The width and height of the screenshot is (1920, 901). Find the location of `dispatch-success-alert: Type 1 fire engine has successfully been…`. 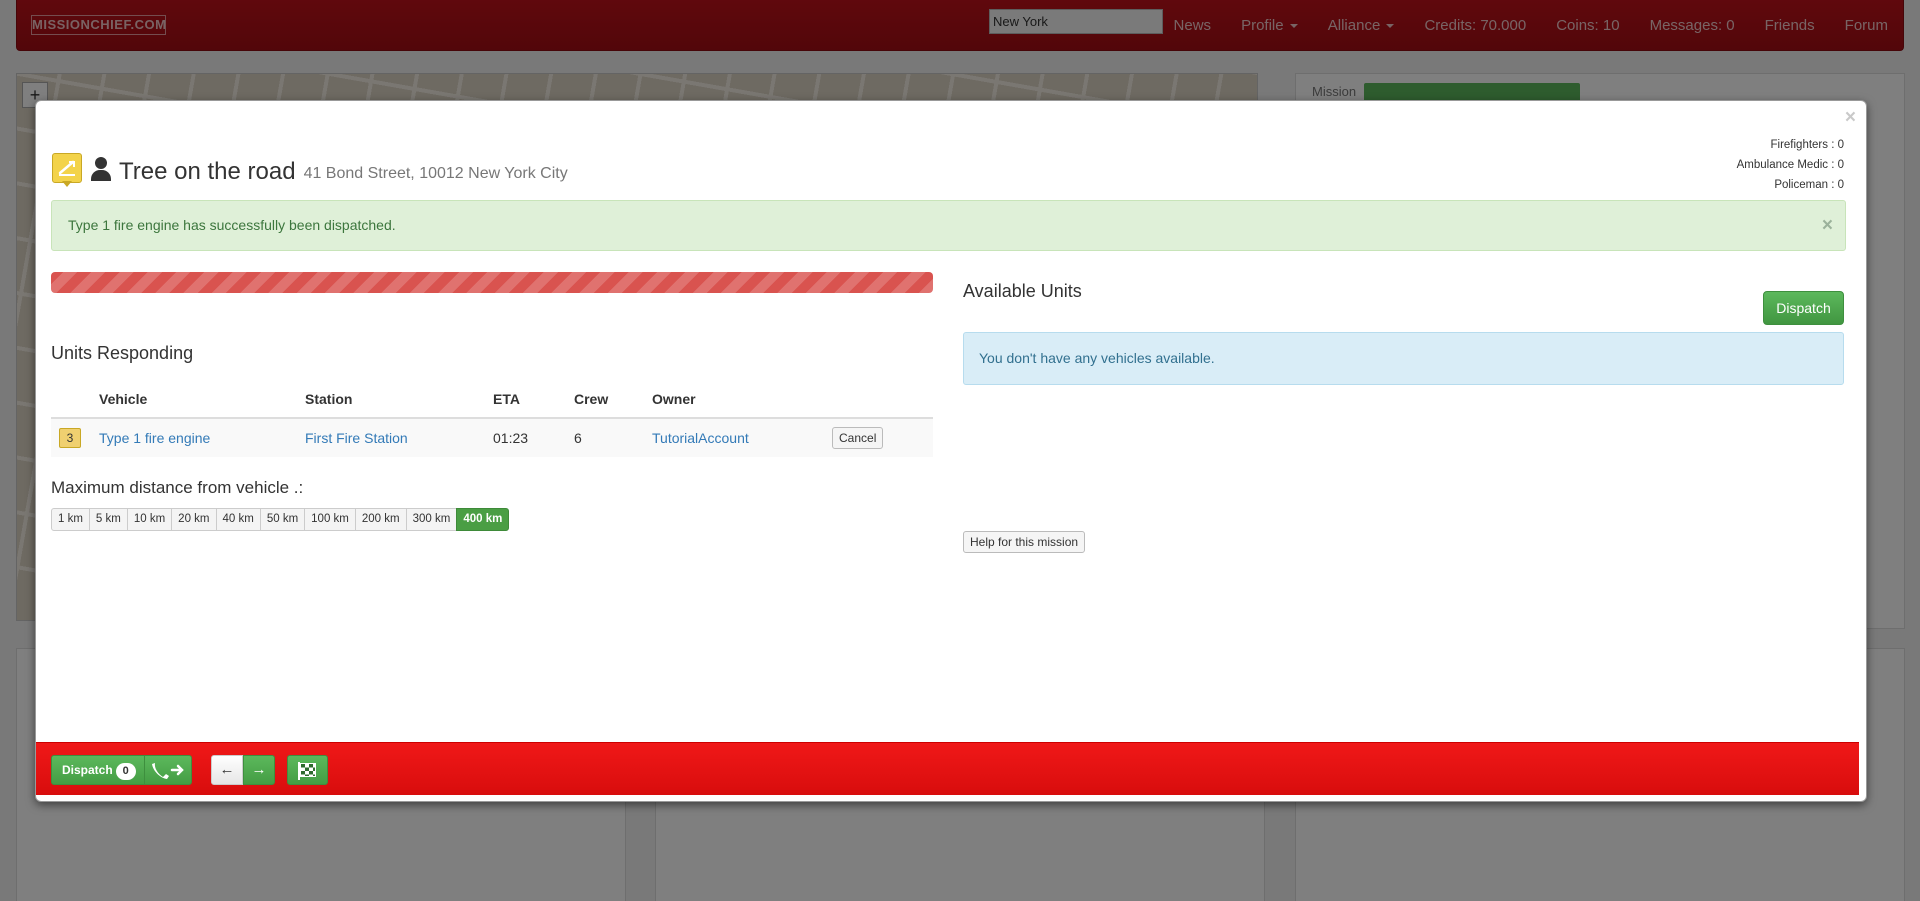

dispatch-success-alert: Type 1 fire engine has successfully been… is located at coordinates (948, 225).